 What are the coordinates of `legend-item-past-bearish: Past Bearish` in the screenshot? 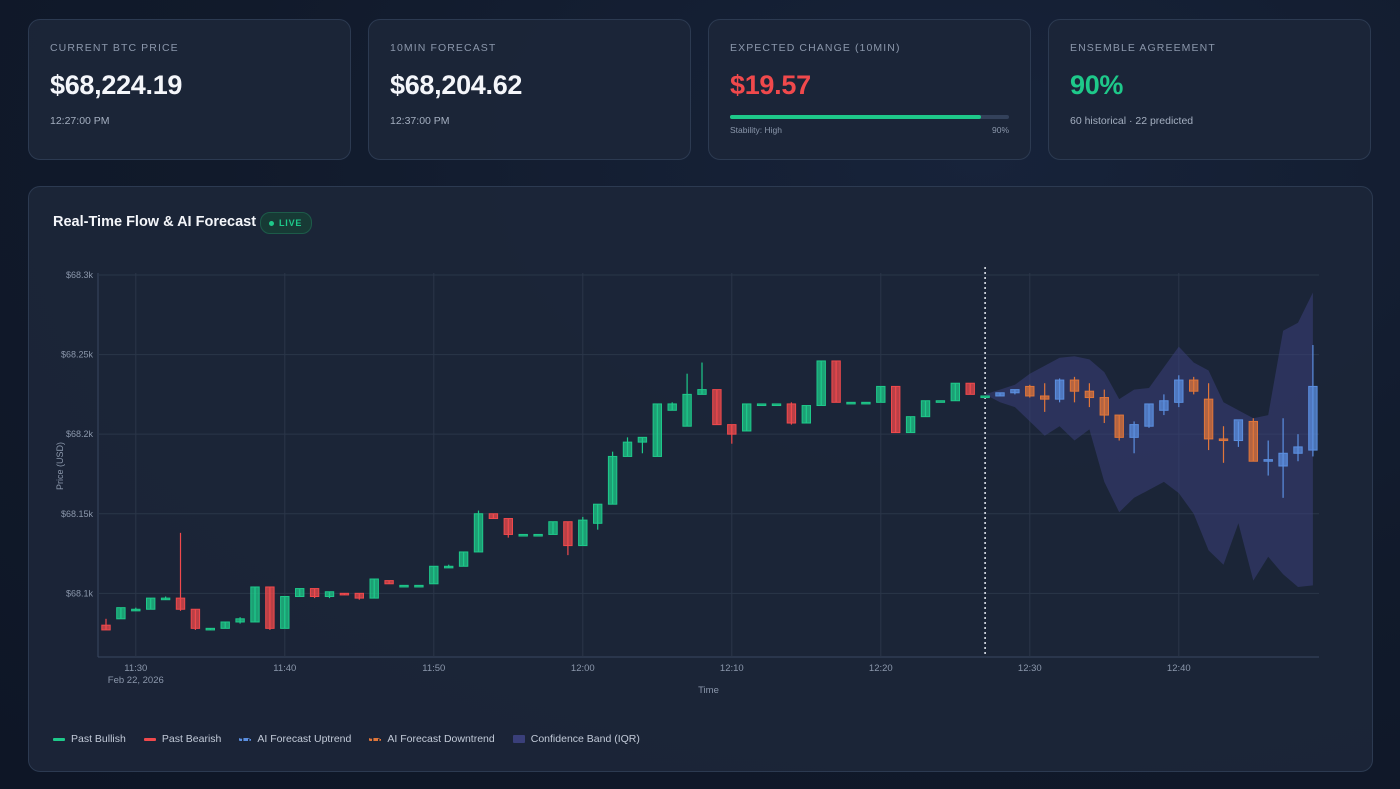 It's located at (182, 739).